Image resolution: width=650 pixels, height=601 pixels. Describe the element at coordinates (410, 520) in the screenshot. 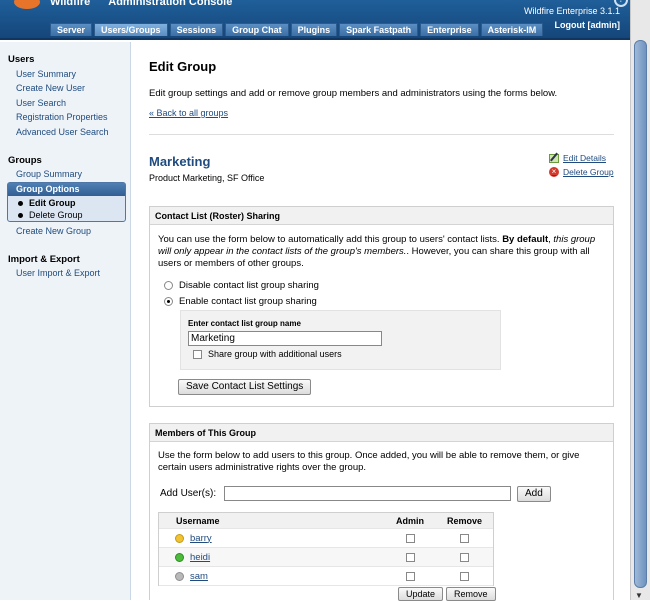

I see `column-header-admin: Admin` at that location.